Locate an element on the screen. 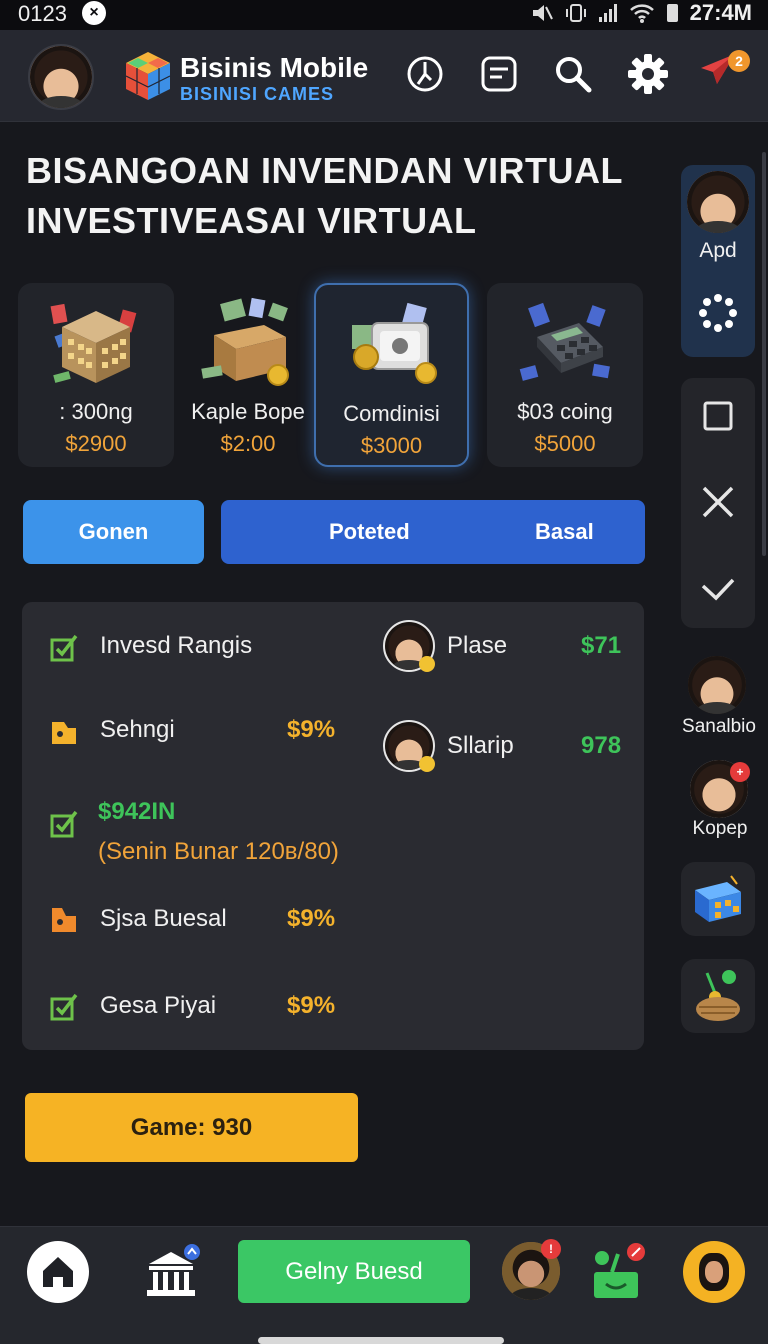 Image resolution: width=768 pixels, height=1344 pixels. vibrate-icon is located at coordinates (575, 13).